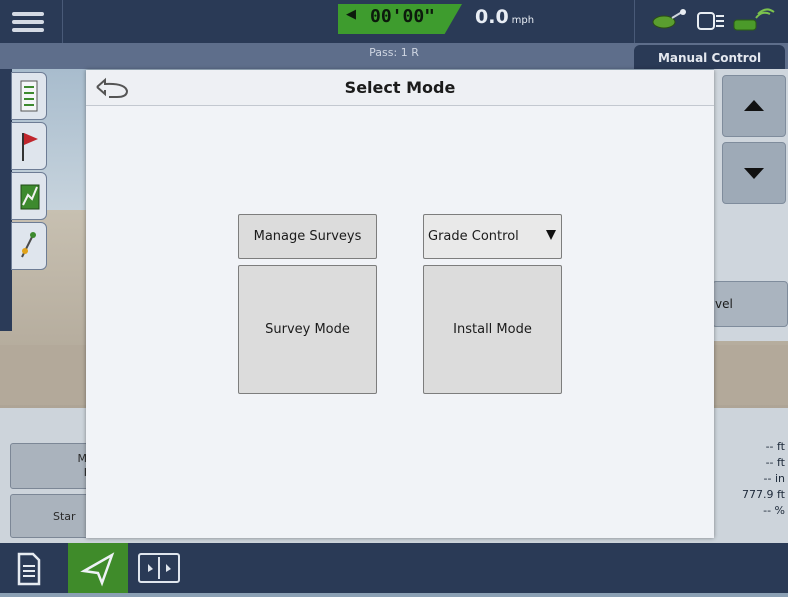 The height and width of the screenshot is (597, 788). I want to click on gps-icon, so click(754, 19).